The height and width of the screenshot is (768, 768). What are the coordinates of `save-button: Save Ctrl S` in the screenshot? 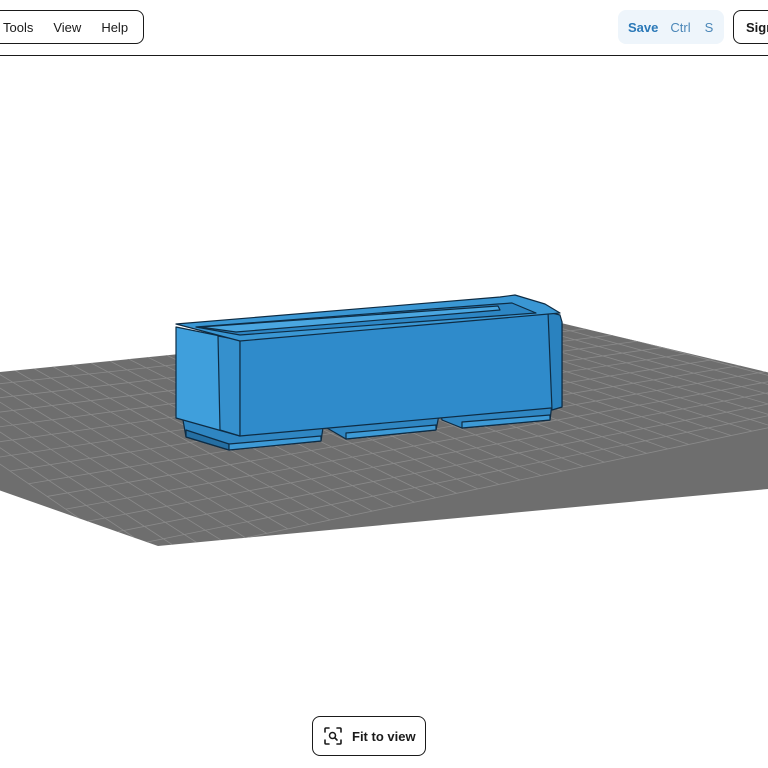 It's located at (671, 27).